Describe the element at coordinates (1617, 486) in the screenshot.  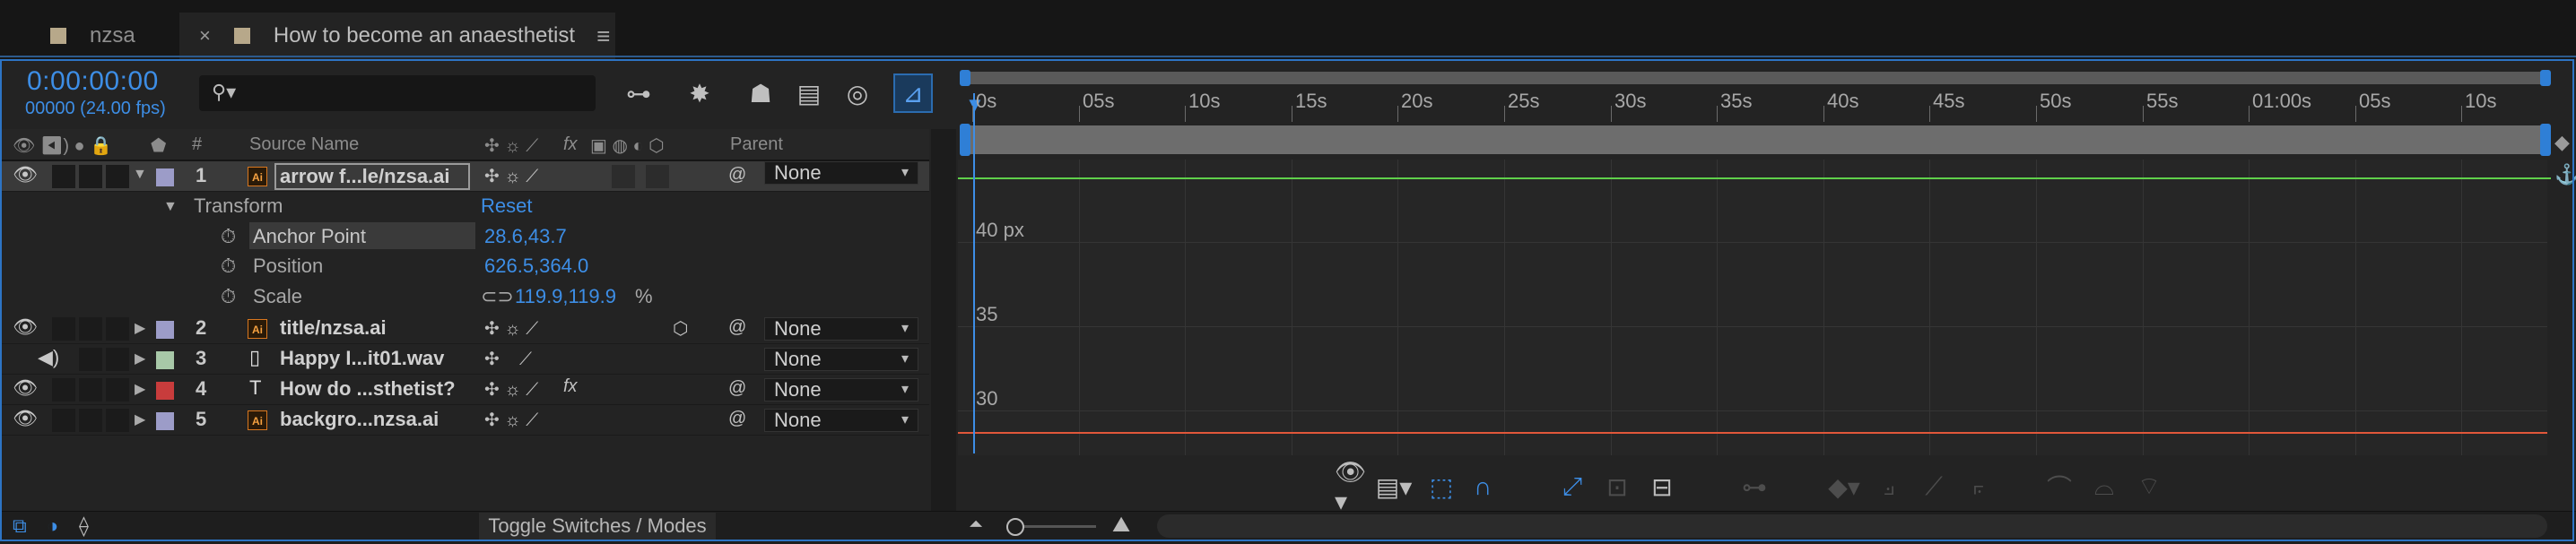
I see `fit-selection-icon: ⊡` at that location.